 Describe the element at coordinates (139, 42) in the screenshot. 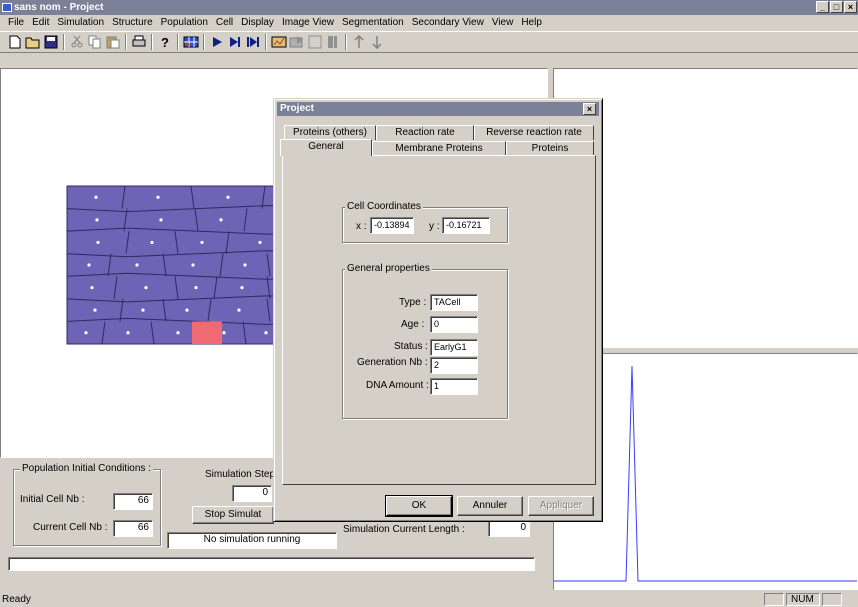

I see `print-icon` at that location.